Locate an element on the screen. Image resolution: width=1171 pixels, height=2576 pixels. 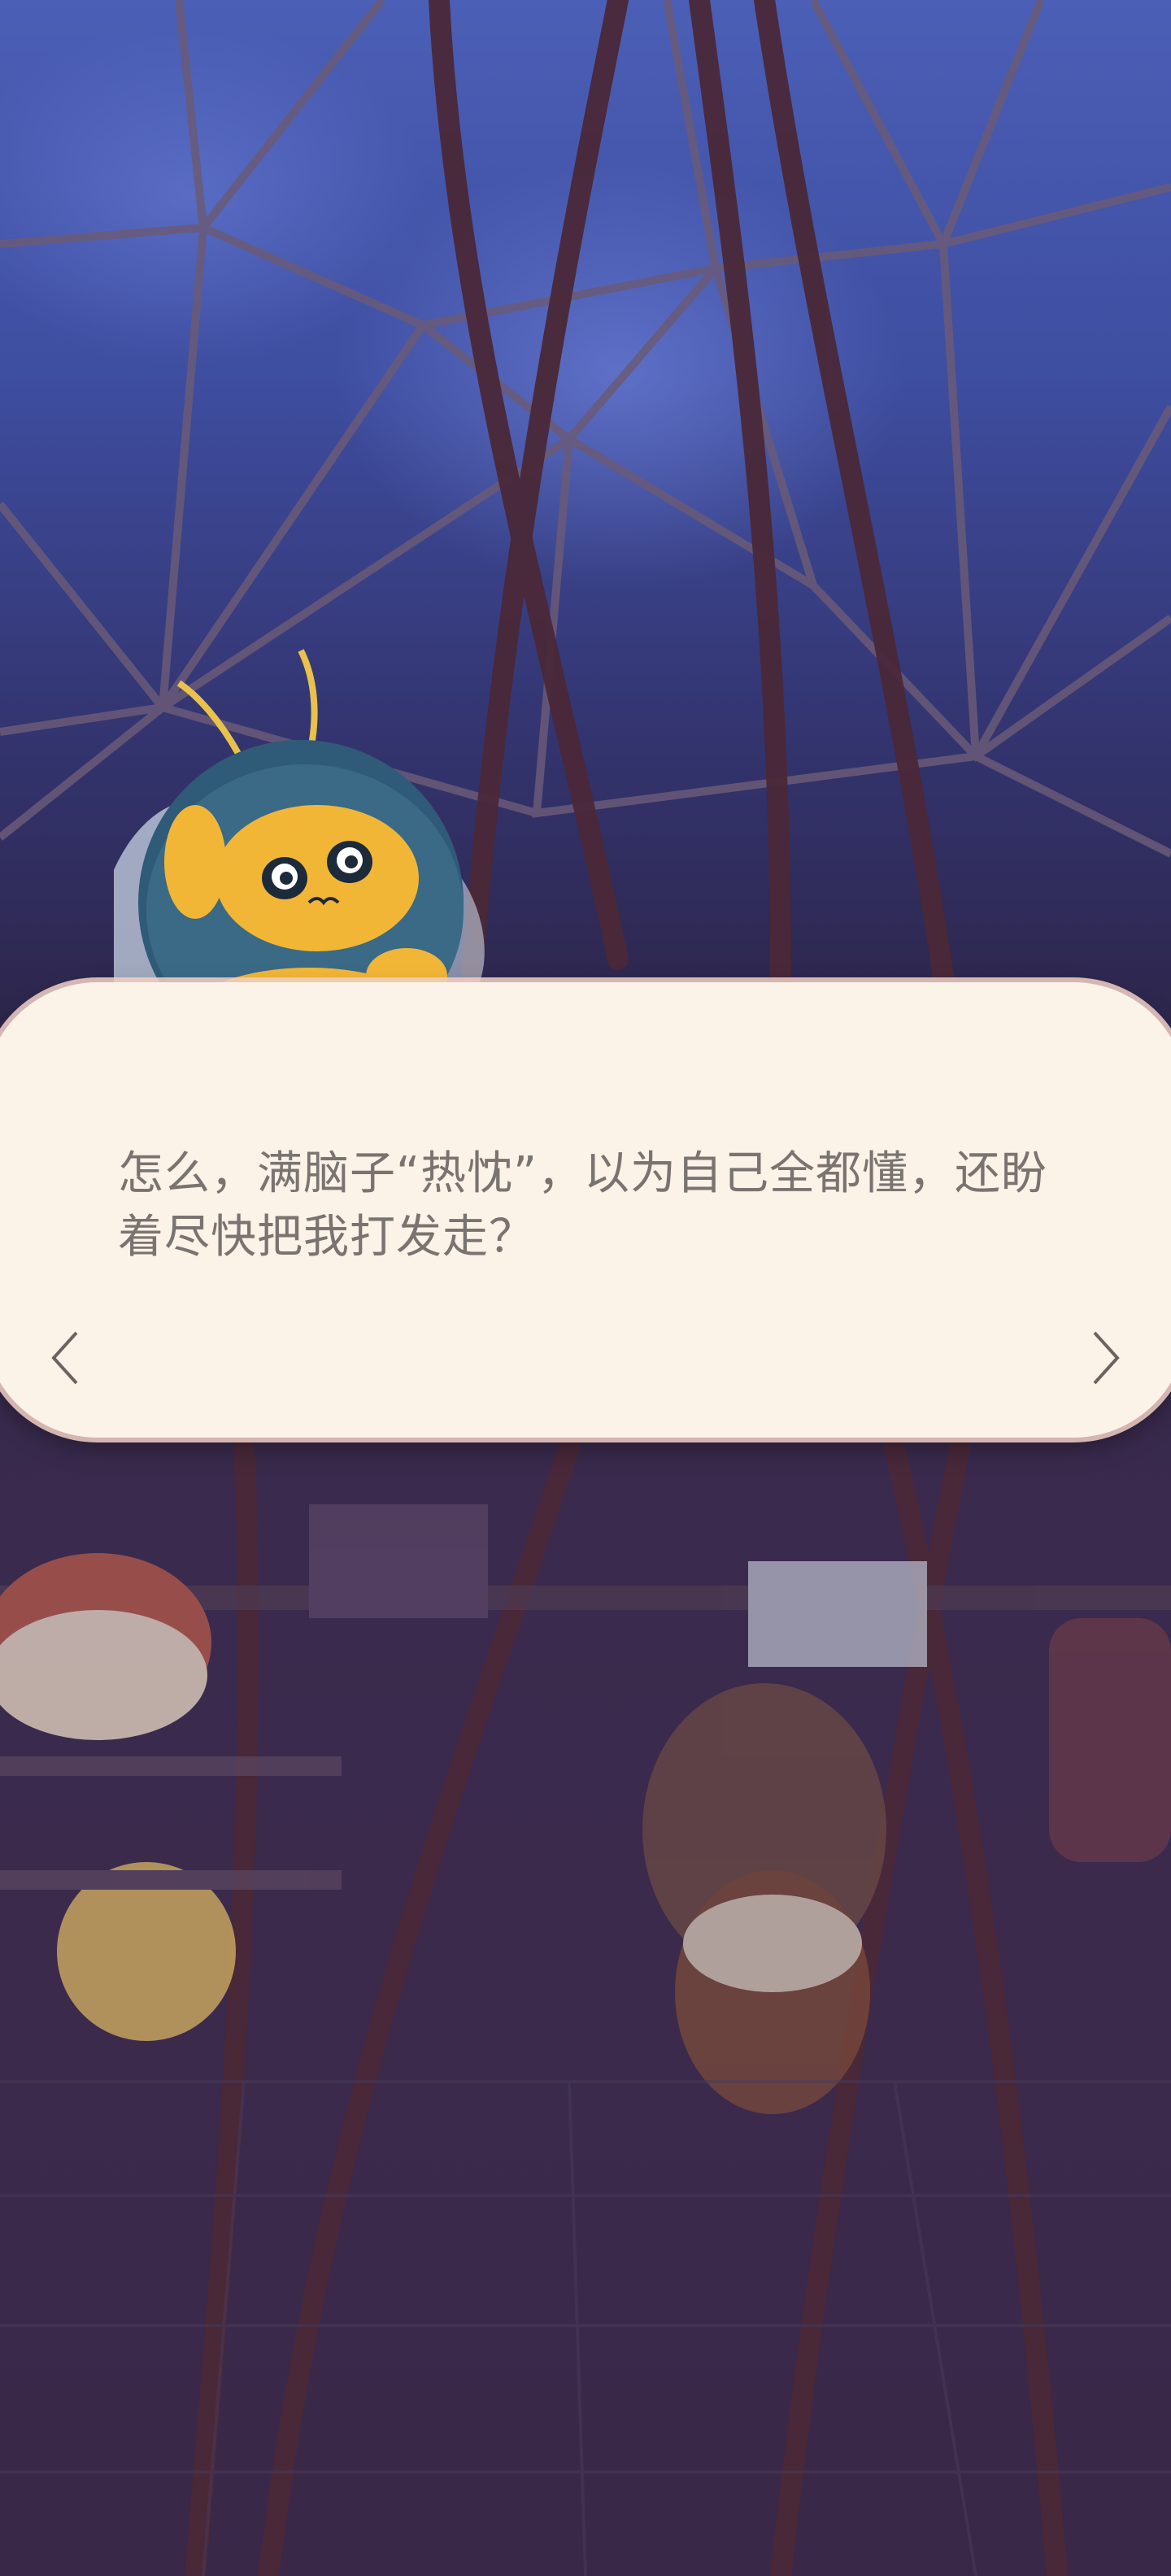
next-dialog-button is located at coordinates (1105, 1358).